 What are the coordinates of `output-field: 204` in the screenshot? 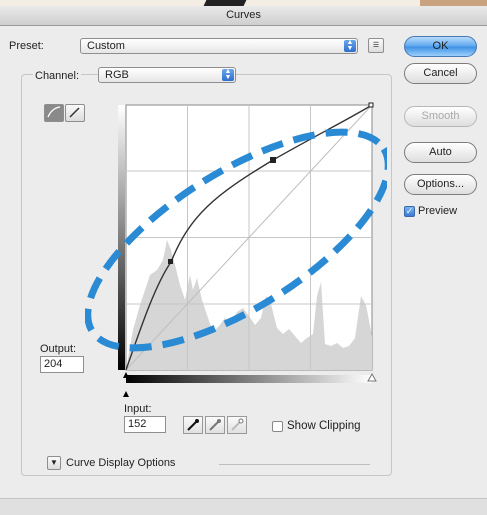 It's located at (62, 364).